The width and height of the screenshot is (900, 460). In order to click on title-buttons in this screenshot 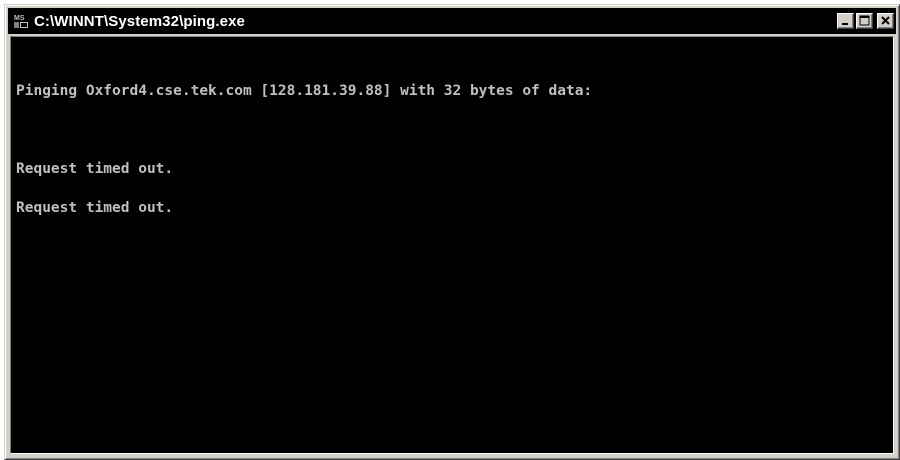, I will do `click(865, 21)`.